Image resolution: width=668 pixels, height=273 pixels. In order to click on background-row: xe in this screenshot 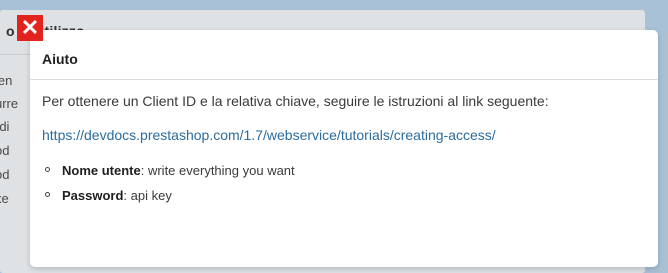, I will do `click(4, 198)`.